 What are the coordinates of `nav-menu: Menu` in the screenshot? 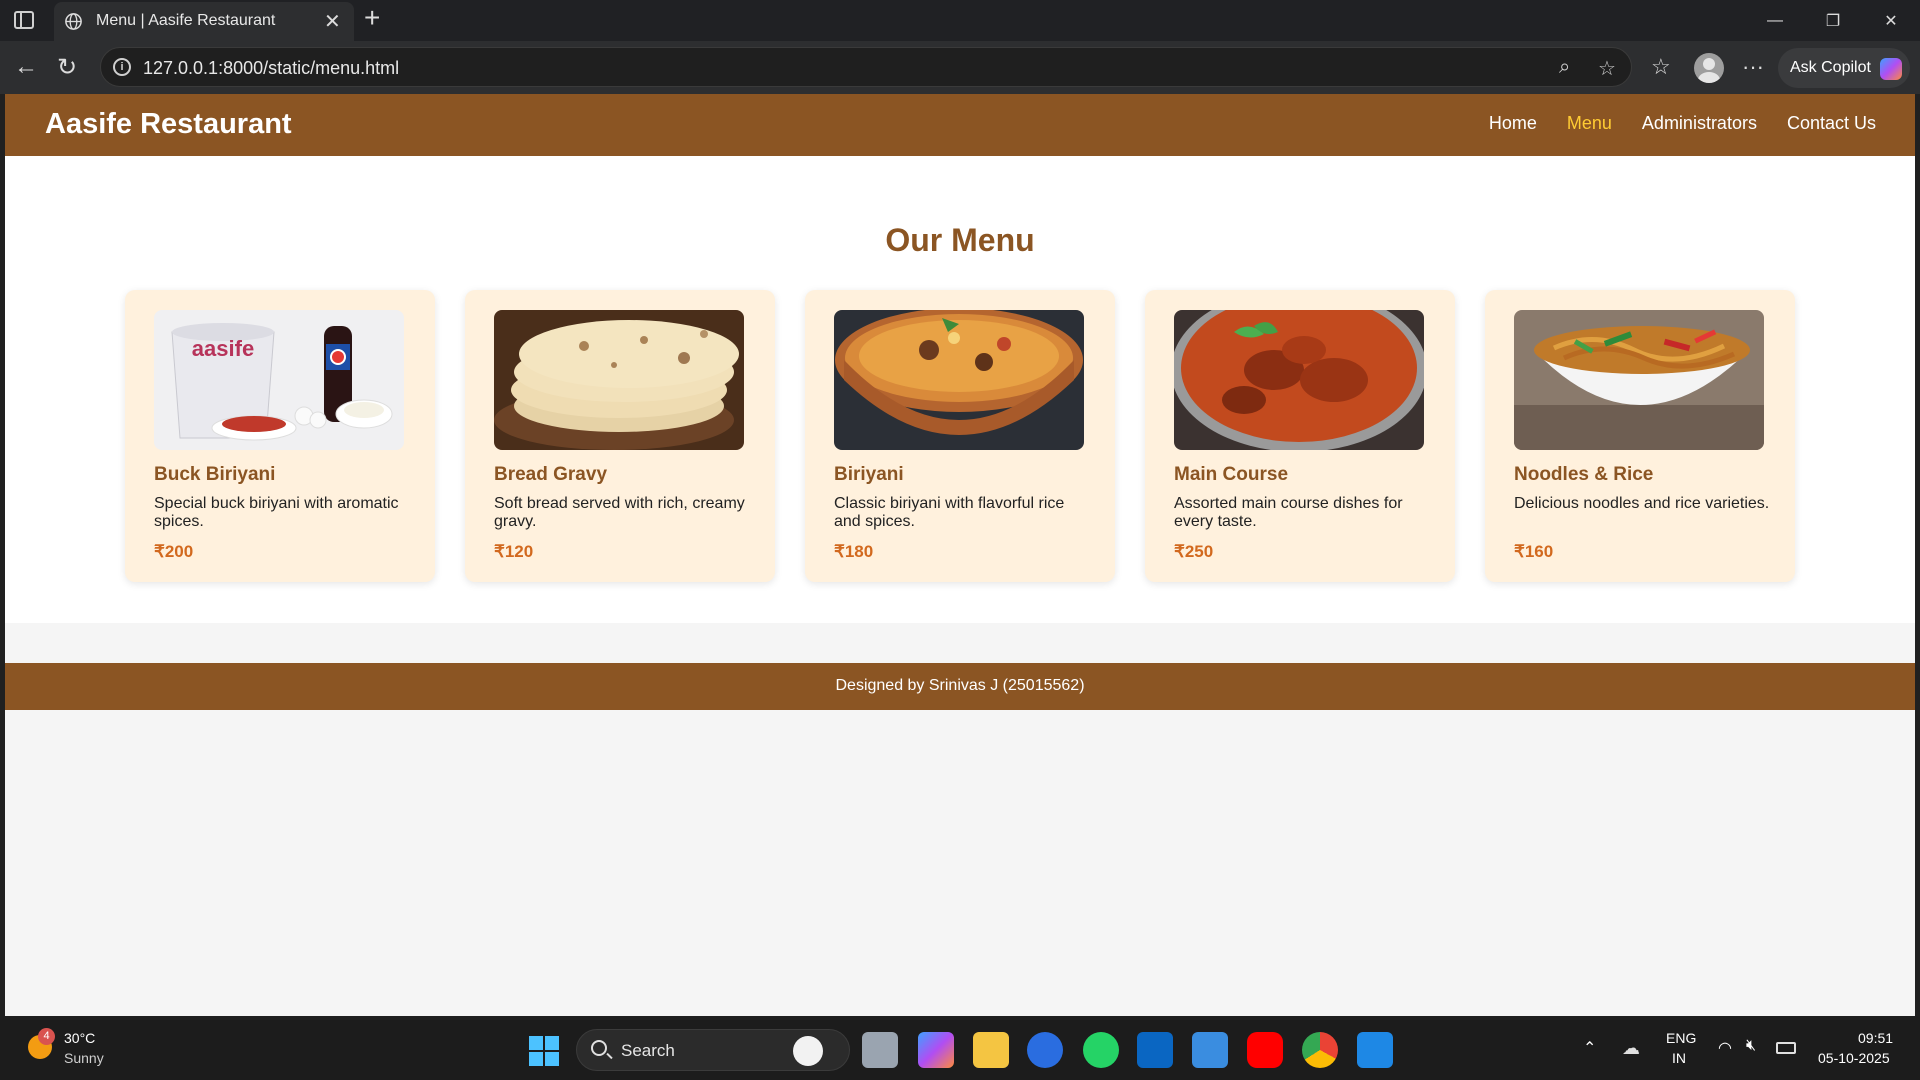 It's located at (1589, 123).